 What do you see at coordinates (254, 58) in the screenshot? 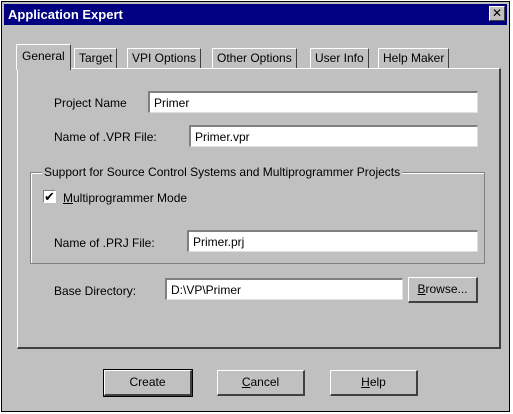
I see `tab-other-options: Other Options` at bounding box center [254, 58].